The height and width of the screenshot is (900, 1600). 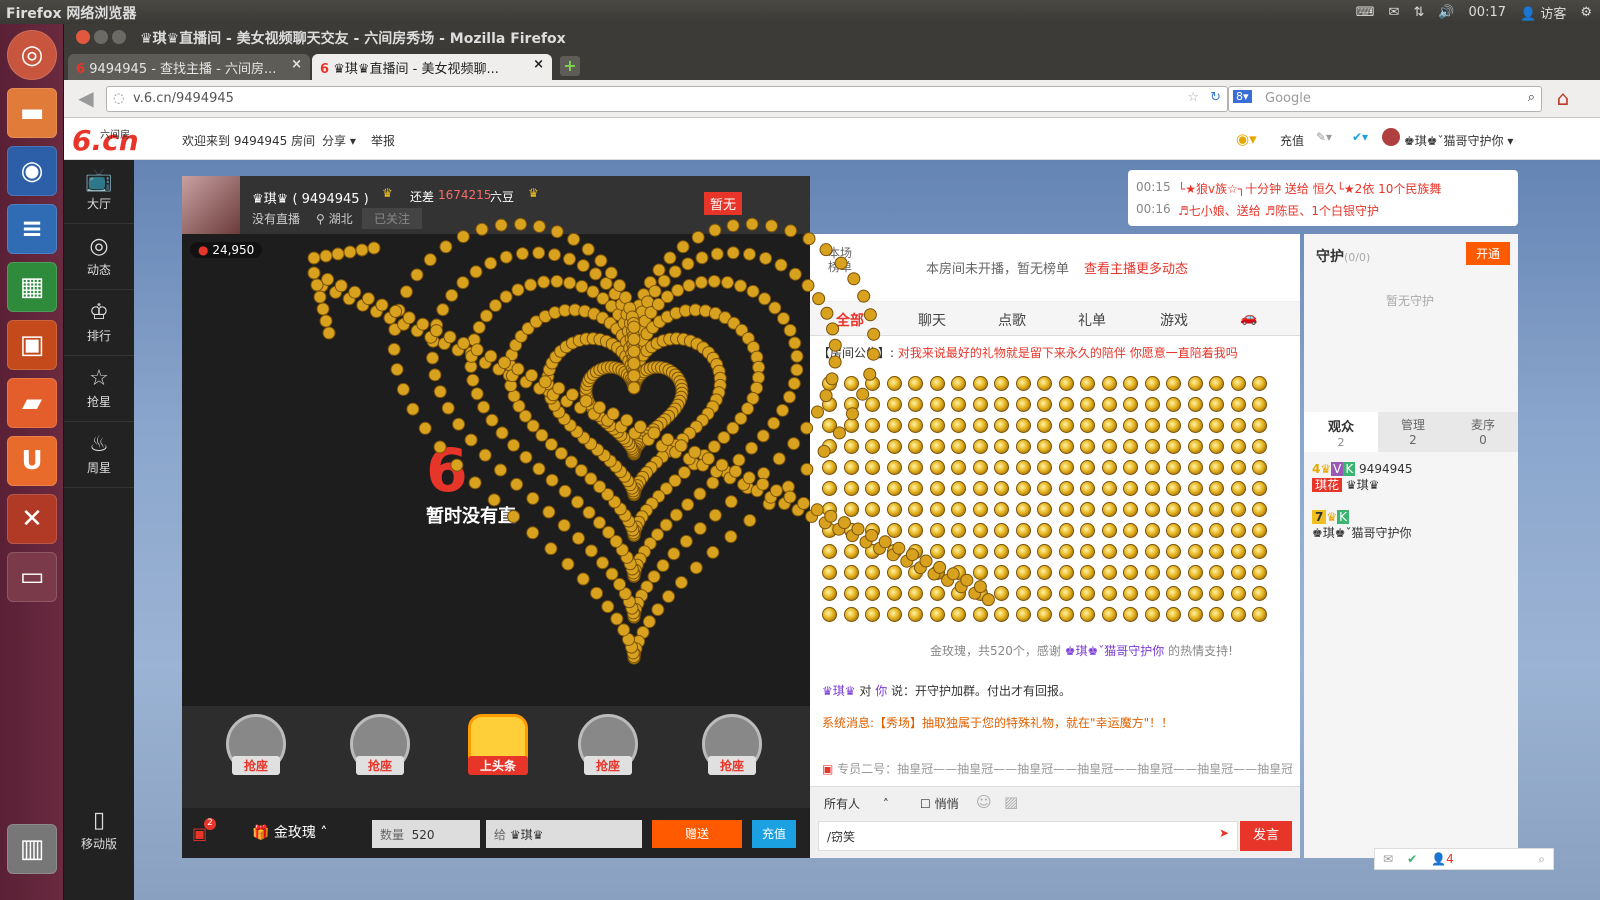 What do you see at coordinates (1442, 859) in the screenshot?
I see `people-icon: 👤4` at bounding box center [1442, 859].